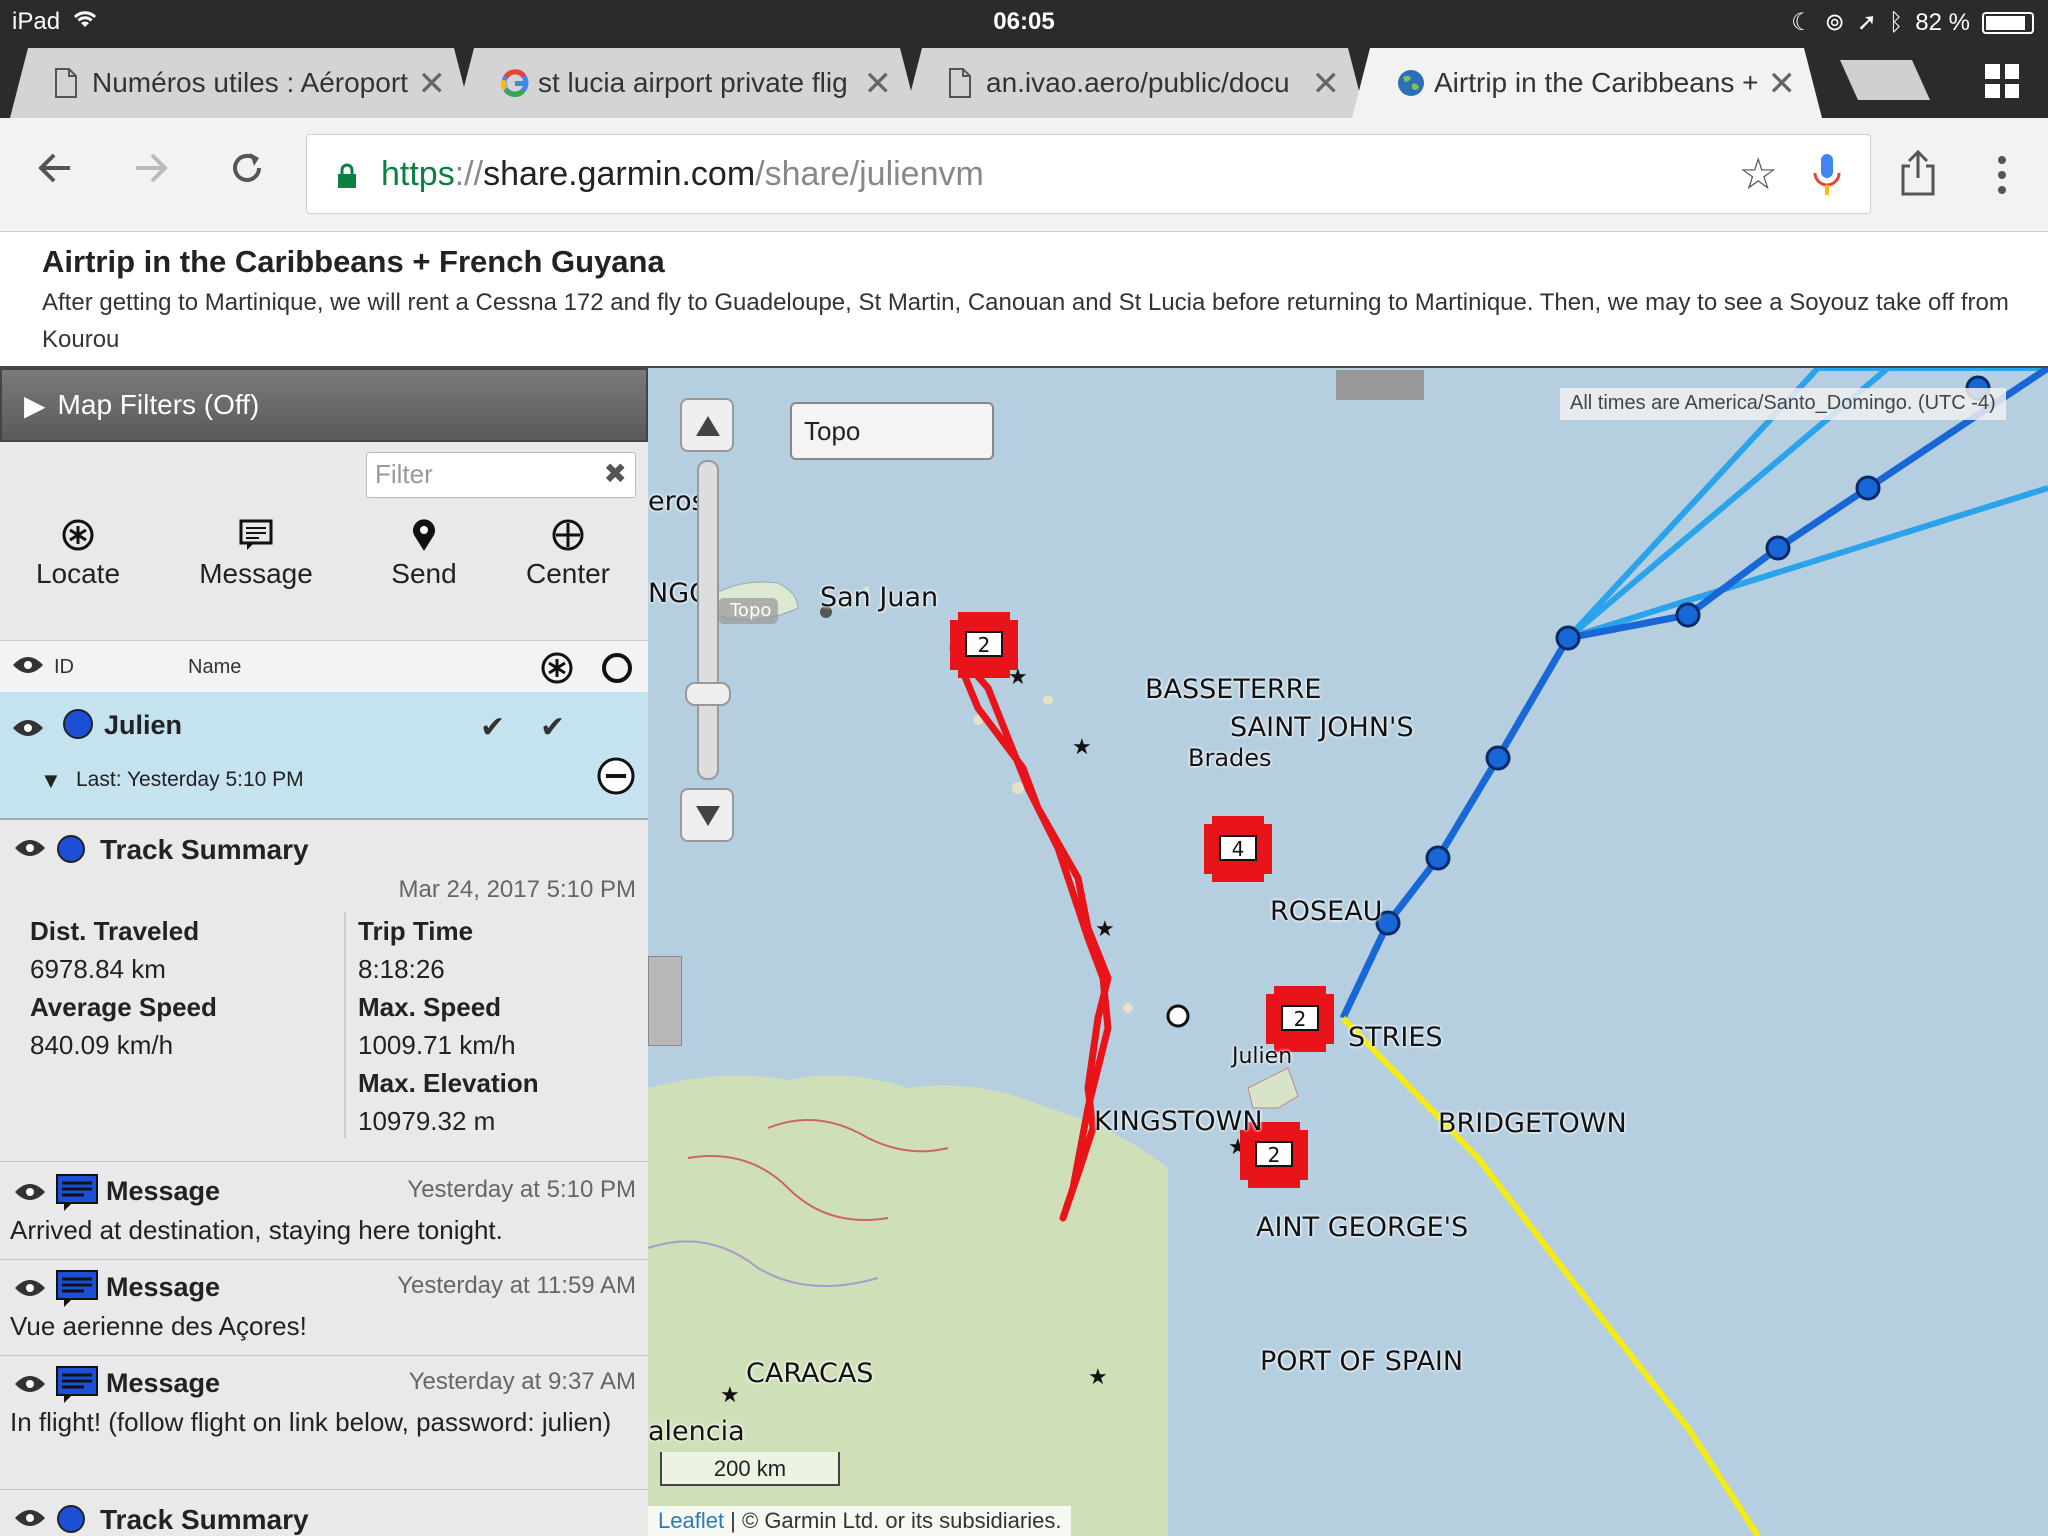 The height and width of the screenshot is (1536, 2048). What do you see at coordinates (250, 82) in the screenshot?
I see `tab-title: Numéros utiles : Aéroport` at bounding box center [250, 82].